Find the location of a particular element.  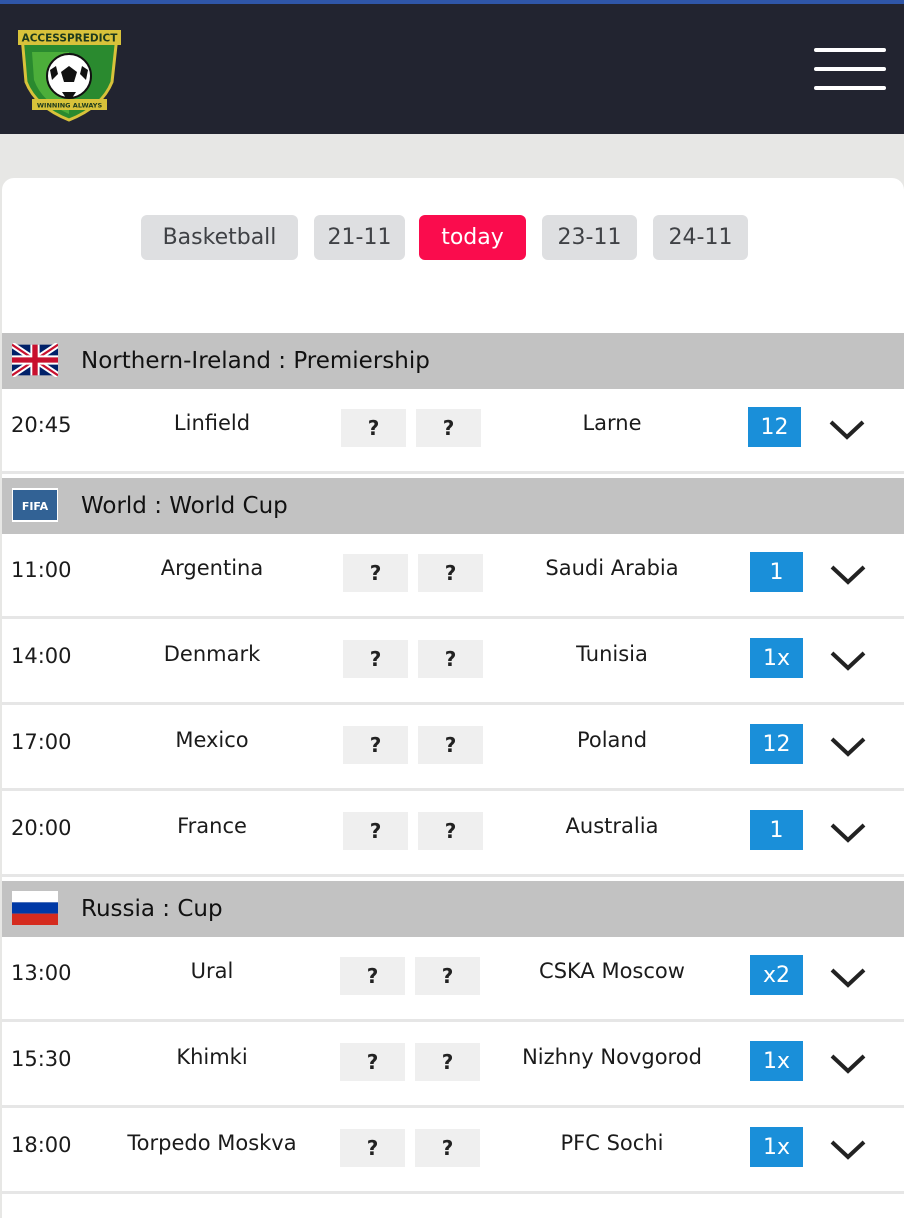

league-name: Northern-Ireland : Premiership is located at coordinates (255, 361).